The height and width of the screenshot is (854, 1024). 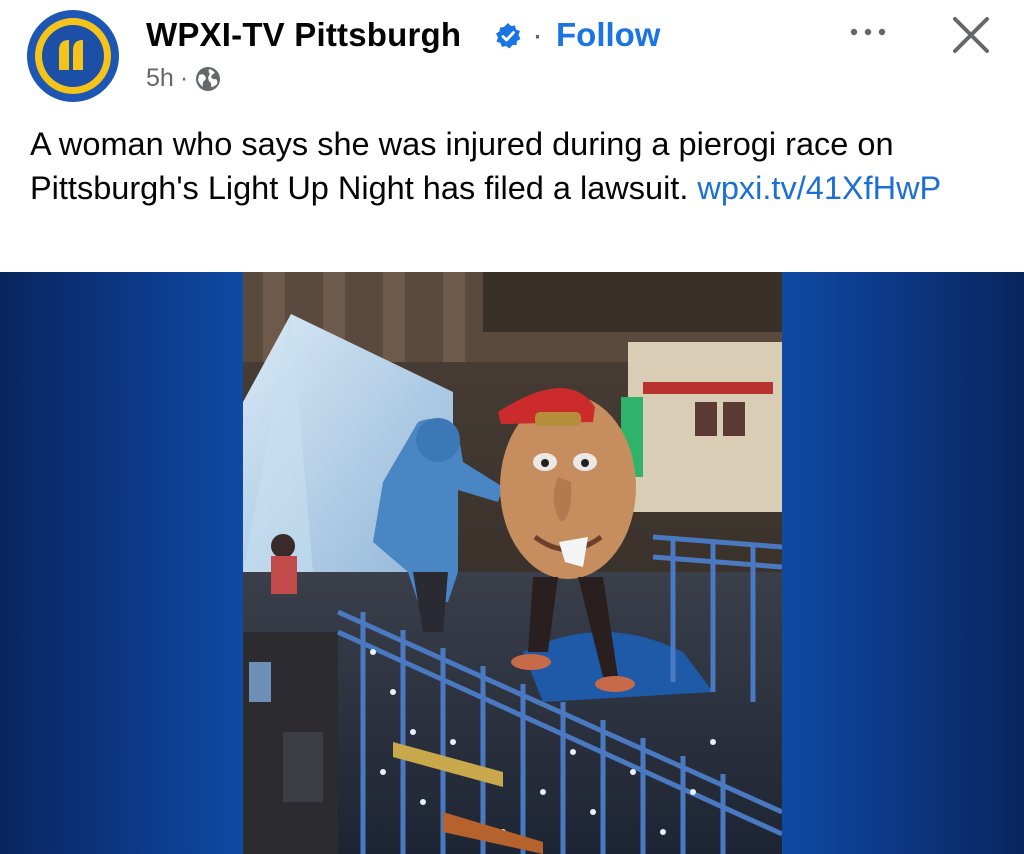 What do you see at coordinates (512, 55) in the screenshot?
I see `post-header: WPXI-TV Pittsburgh · Follow 5h ·` at bounding box center [512, 55].